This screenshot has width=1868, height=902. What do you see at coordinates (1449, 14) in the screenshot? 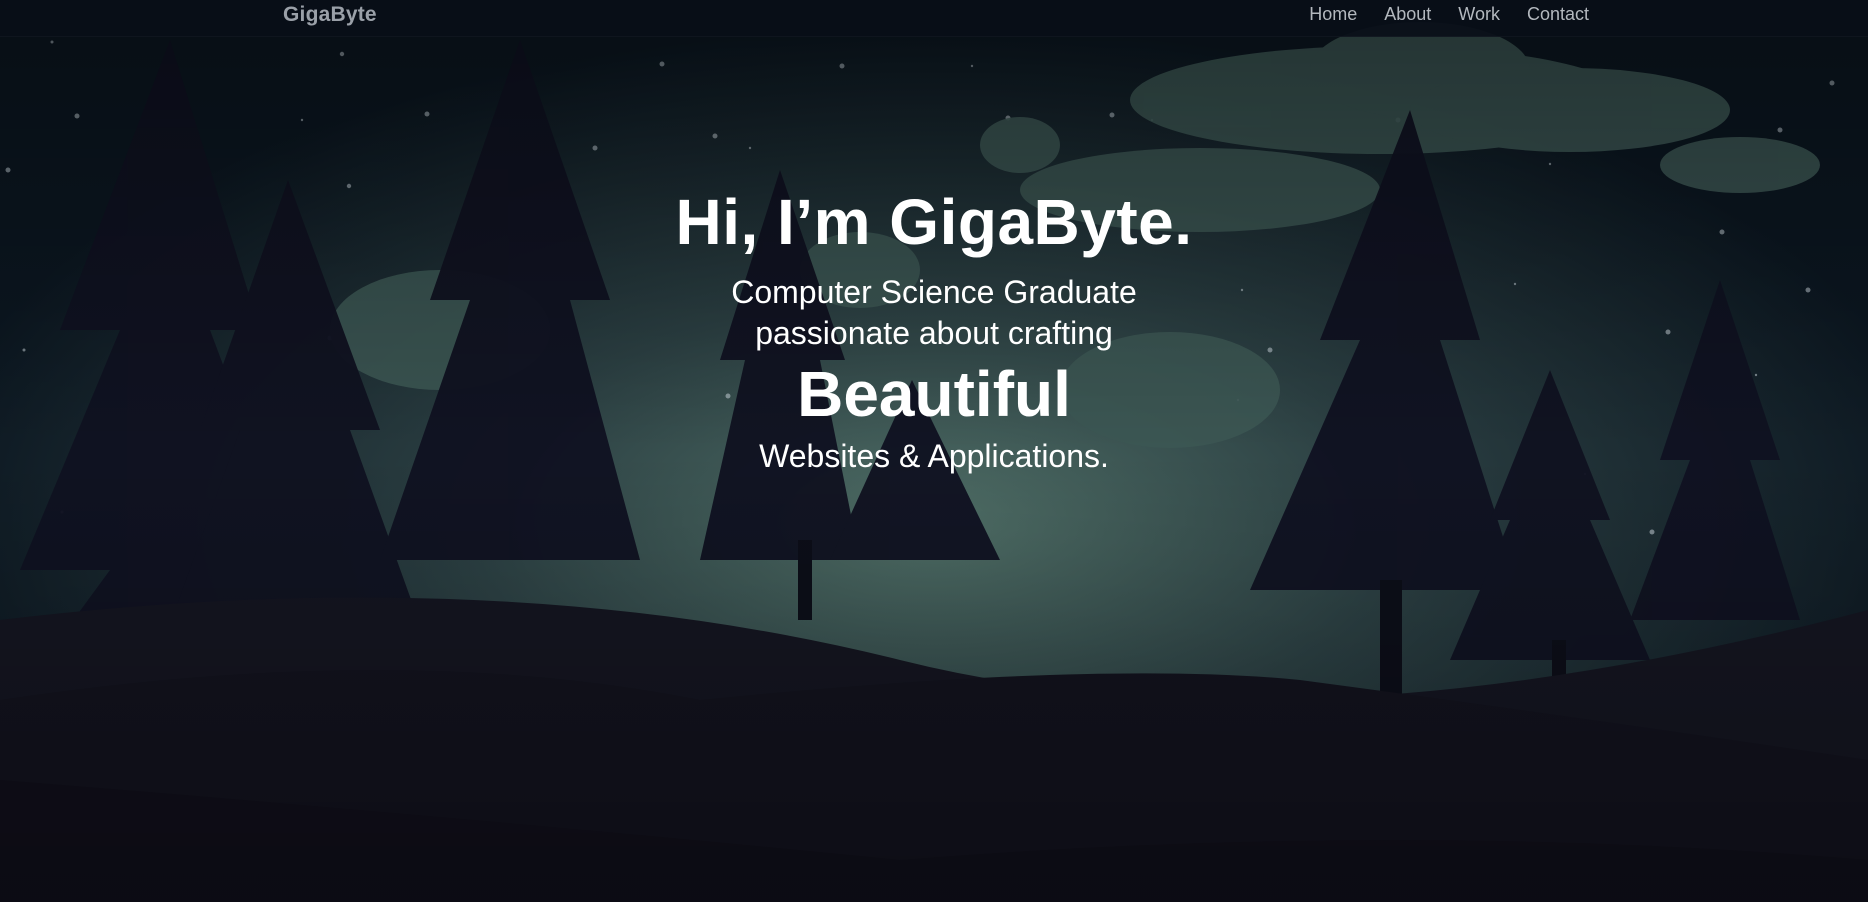
I see `nav-links: Home About Work Contact` at bounding box center [1449, 14].